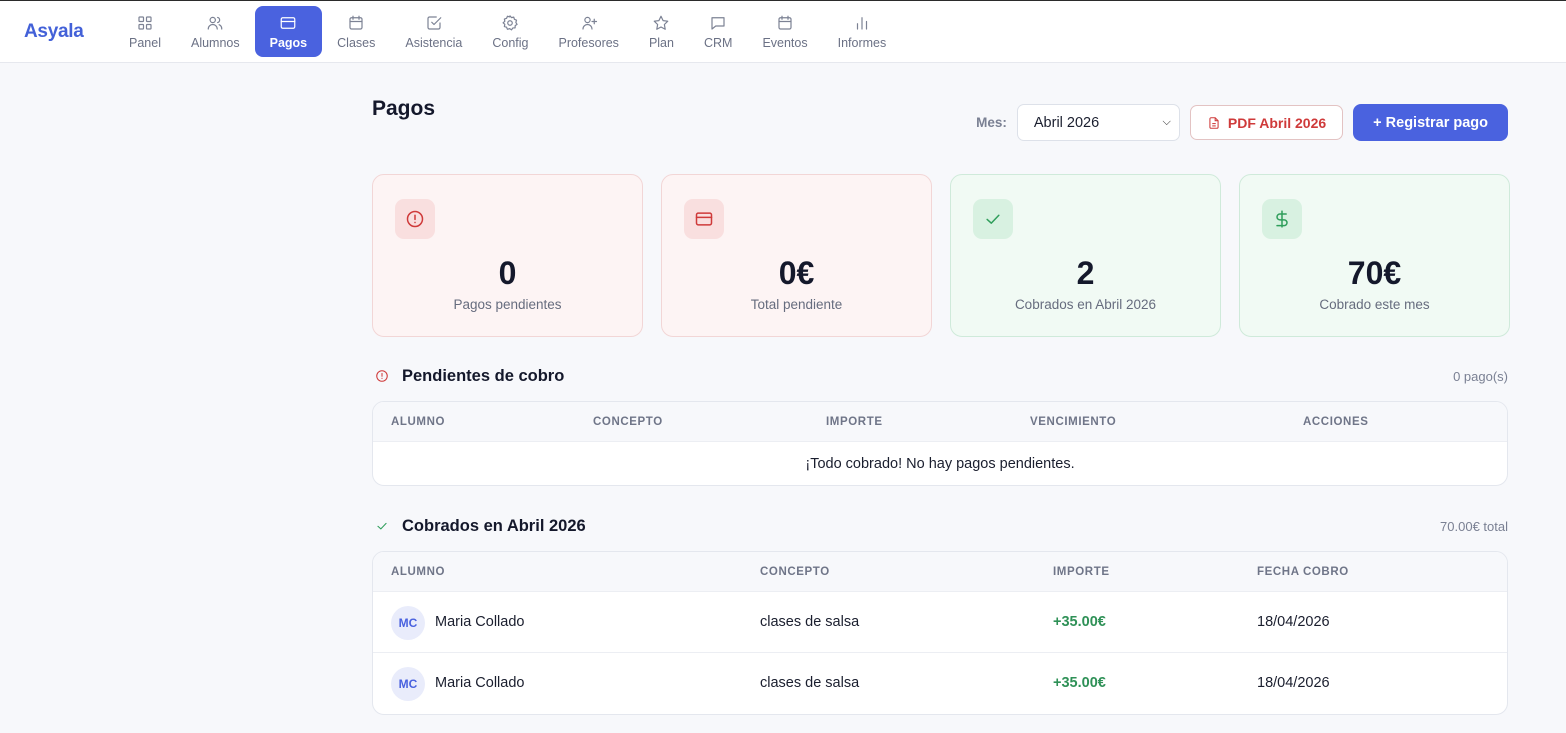  Describe the element at coordinates (1214, 122) in the screenshot. I see `file-pdf-icon` at that location.